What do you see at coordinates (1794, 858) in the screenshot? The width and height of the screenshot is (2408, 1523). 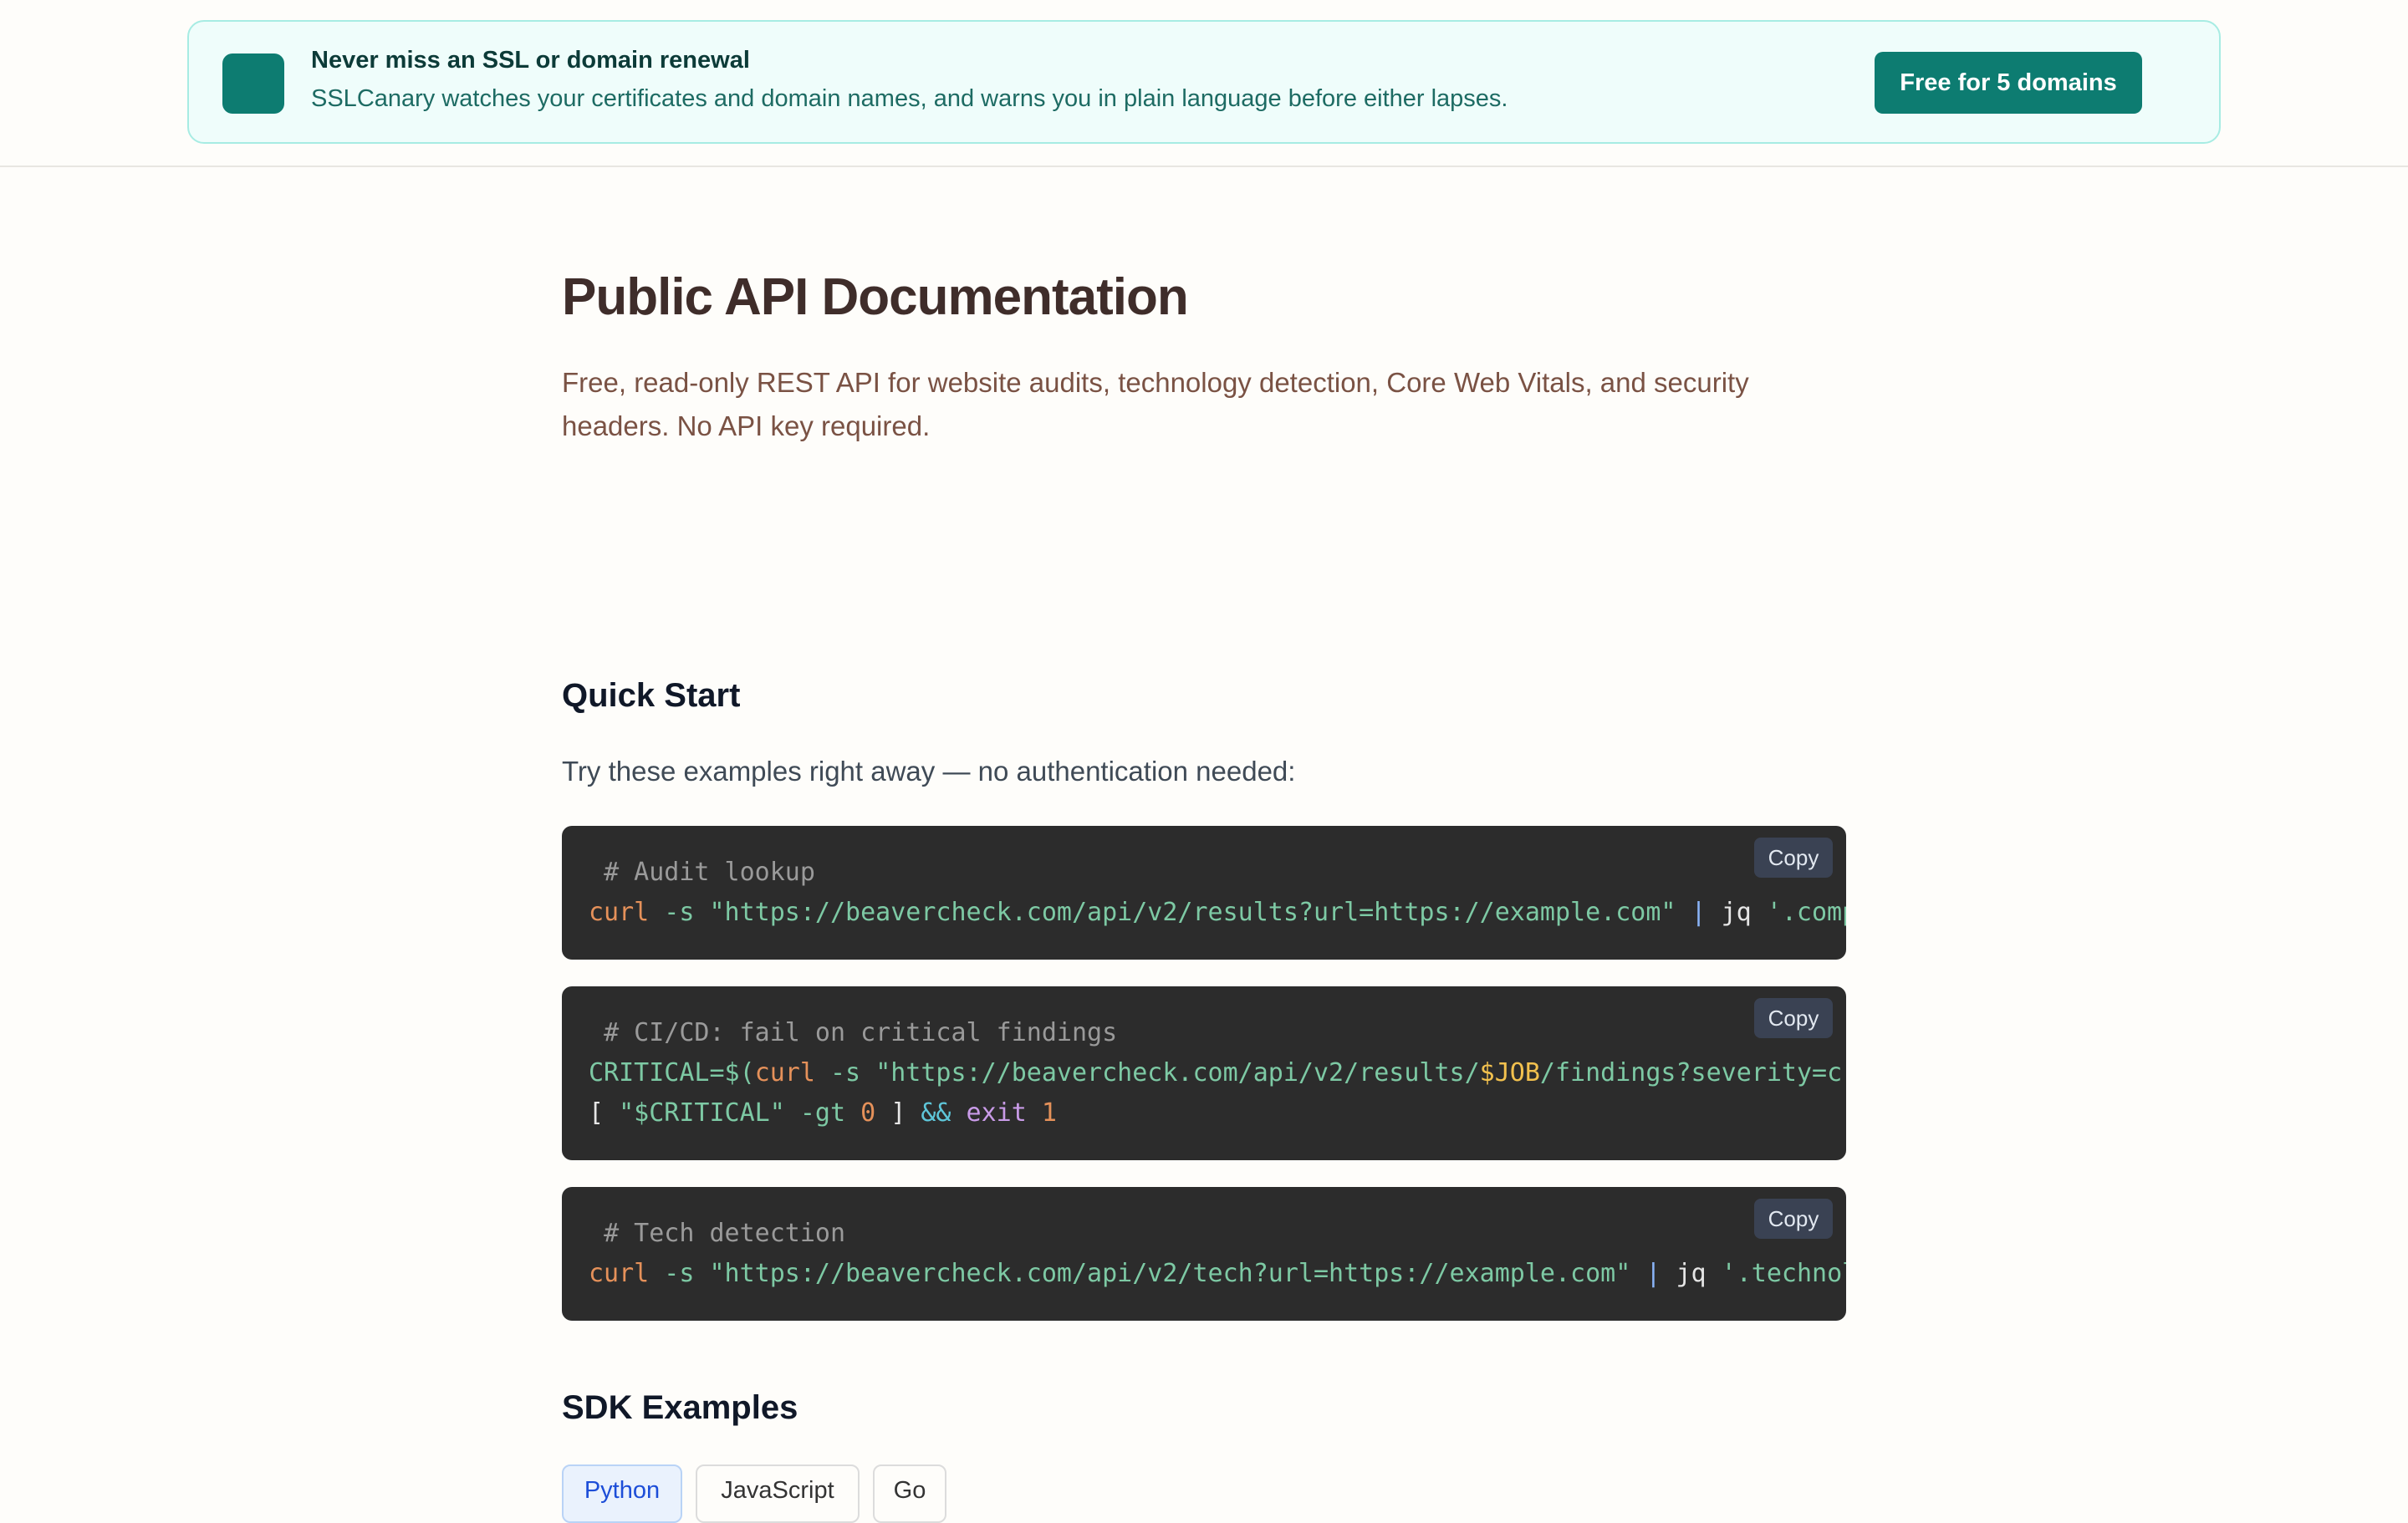 I see `copy-button-audit-lookup: Copy` at bounding box center [1794, 858].